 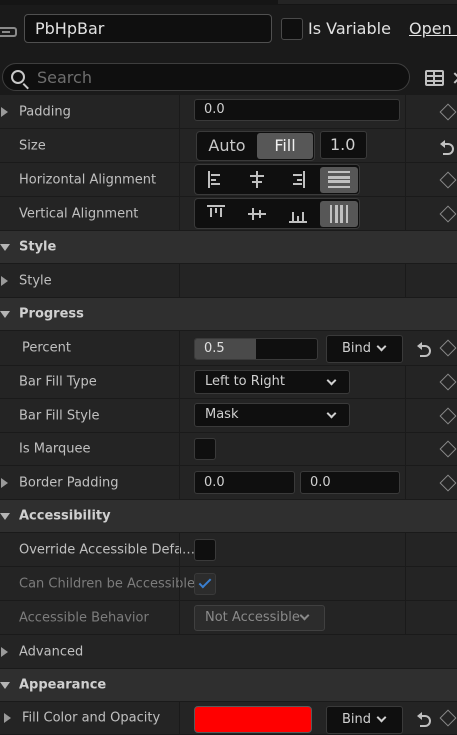 I want to click on padding-input: 0.0, so click(x=297, y=110).